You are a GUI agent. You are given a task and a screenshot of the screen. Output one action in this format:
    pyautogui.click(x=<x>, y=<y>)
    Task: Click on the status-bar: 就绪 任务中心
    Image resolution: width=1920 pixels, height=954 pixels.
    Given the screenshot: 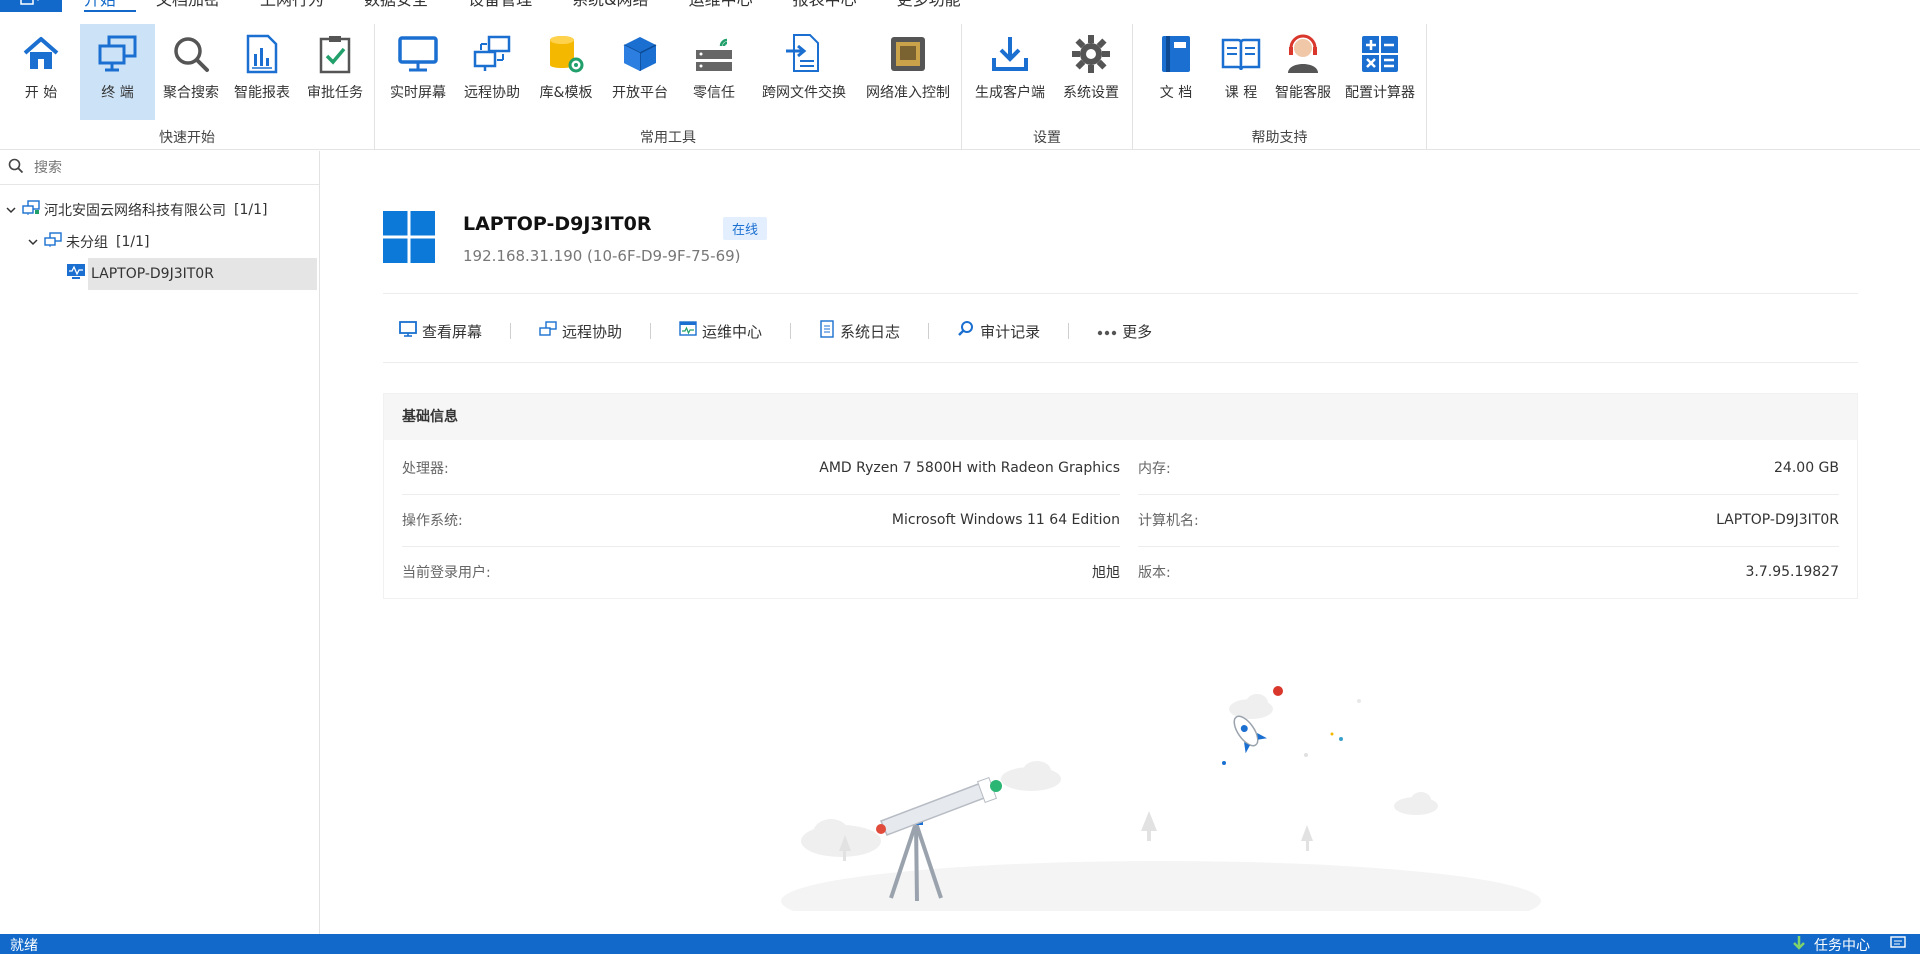 What is the action you would take?
    pyautogui.click(x=960, y=944)
    